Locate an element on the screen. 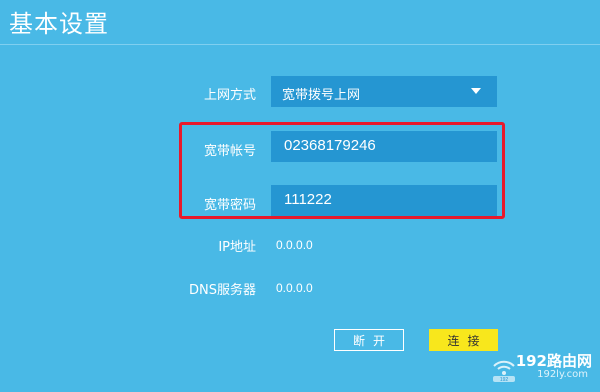  watermark-main: 192路由网 is located at coordinates (553, 361).